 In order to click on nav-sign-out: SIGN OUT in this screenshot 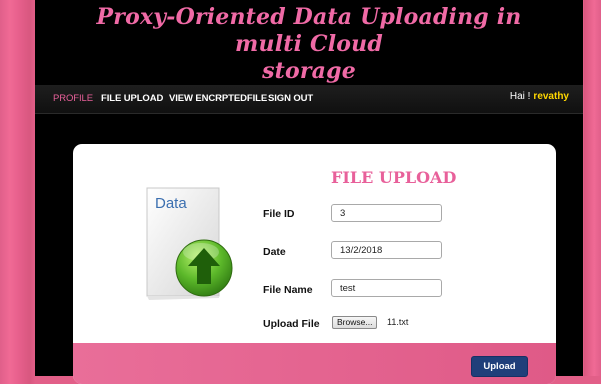, I will do `click(290, 98)`.